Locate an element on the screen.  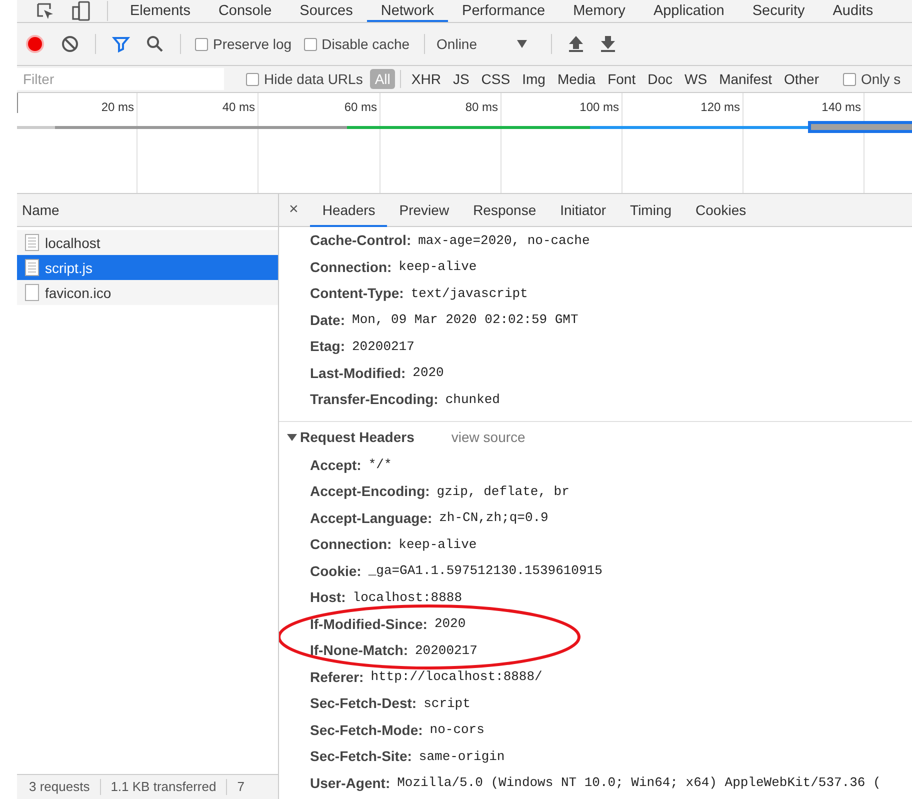
type-filter: Img is located at coordinates (533, 79).